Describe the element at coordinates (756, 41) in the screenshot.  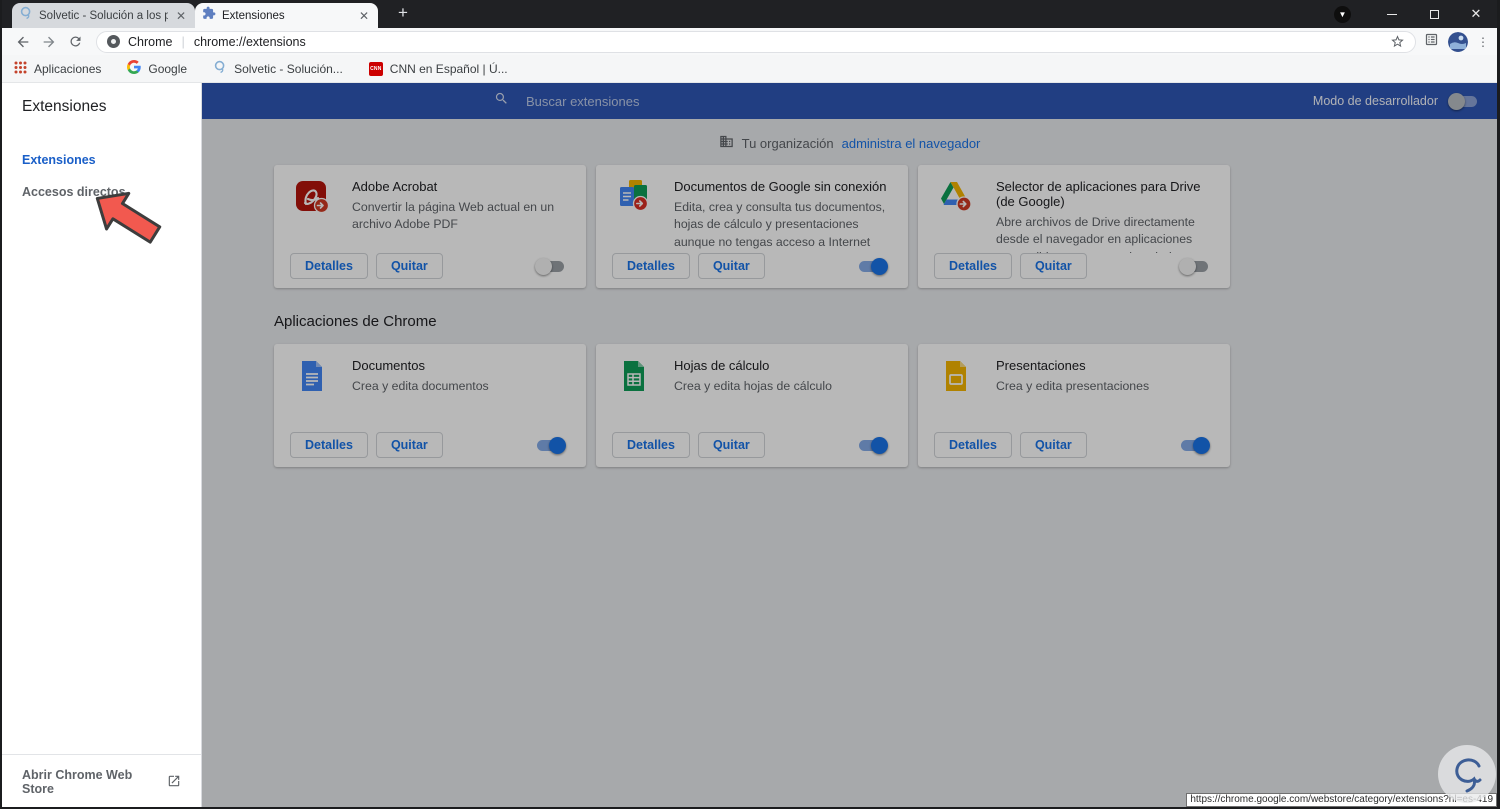
I see `address-bar: Chrome | chrome://extensions` at that location.